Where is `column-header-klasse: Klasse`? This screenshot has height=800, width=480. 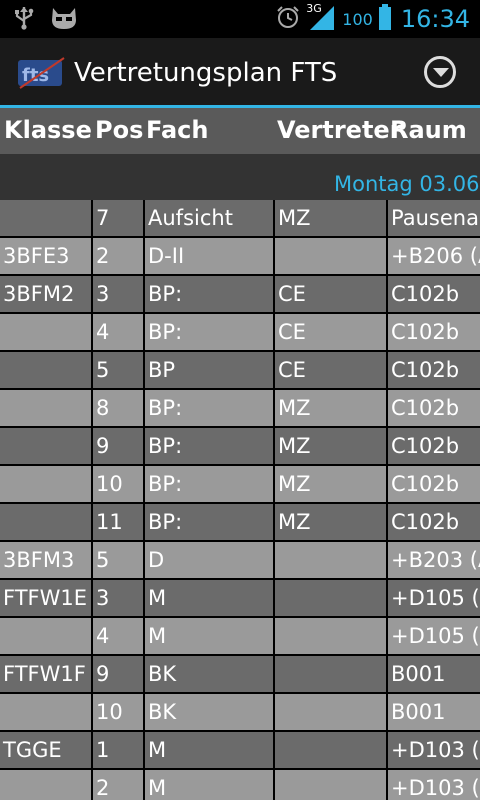 column-header-klasse: Klasse is located at coordinates (48, 130).